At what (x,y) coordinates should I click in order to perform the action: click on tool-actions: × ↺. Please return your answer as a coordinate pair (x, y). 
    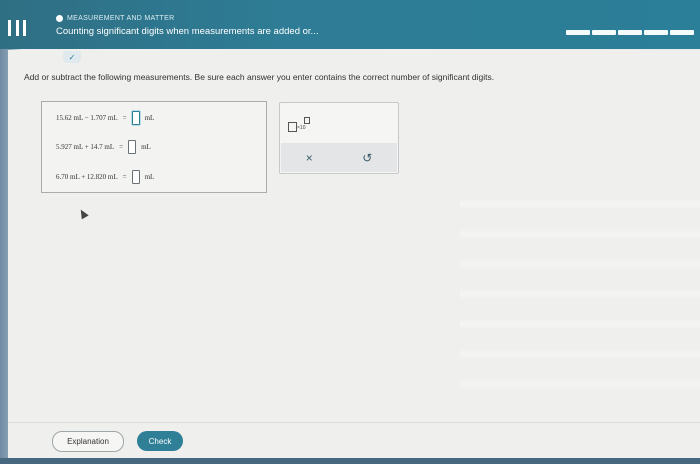
    Looking at the image, I should click on (339, 157).